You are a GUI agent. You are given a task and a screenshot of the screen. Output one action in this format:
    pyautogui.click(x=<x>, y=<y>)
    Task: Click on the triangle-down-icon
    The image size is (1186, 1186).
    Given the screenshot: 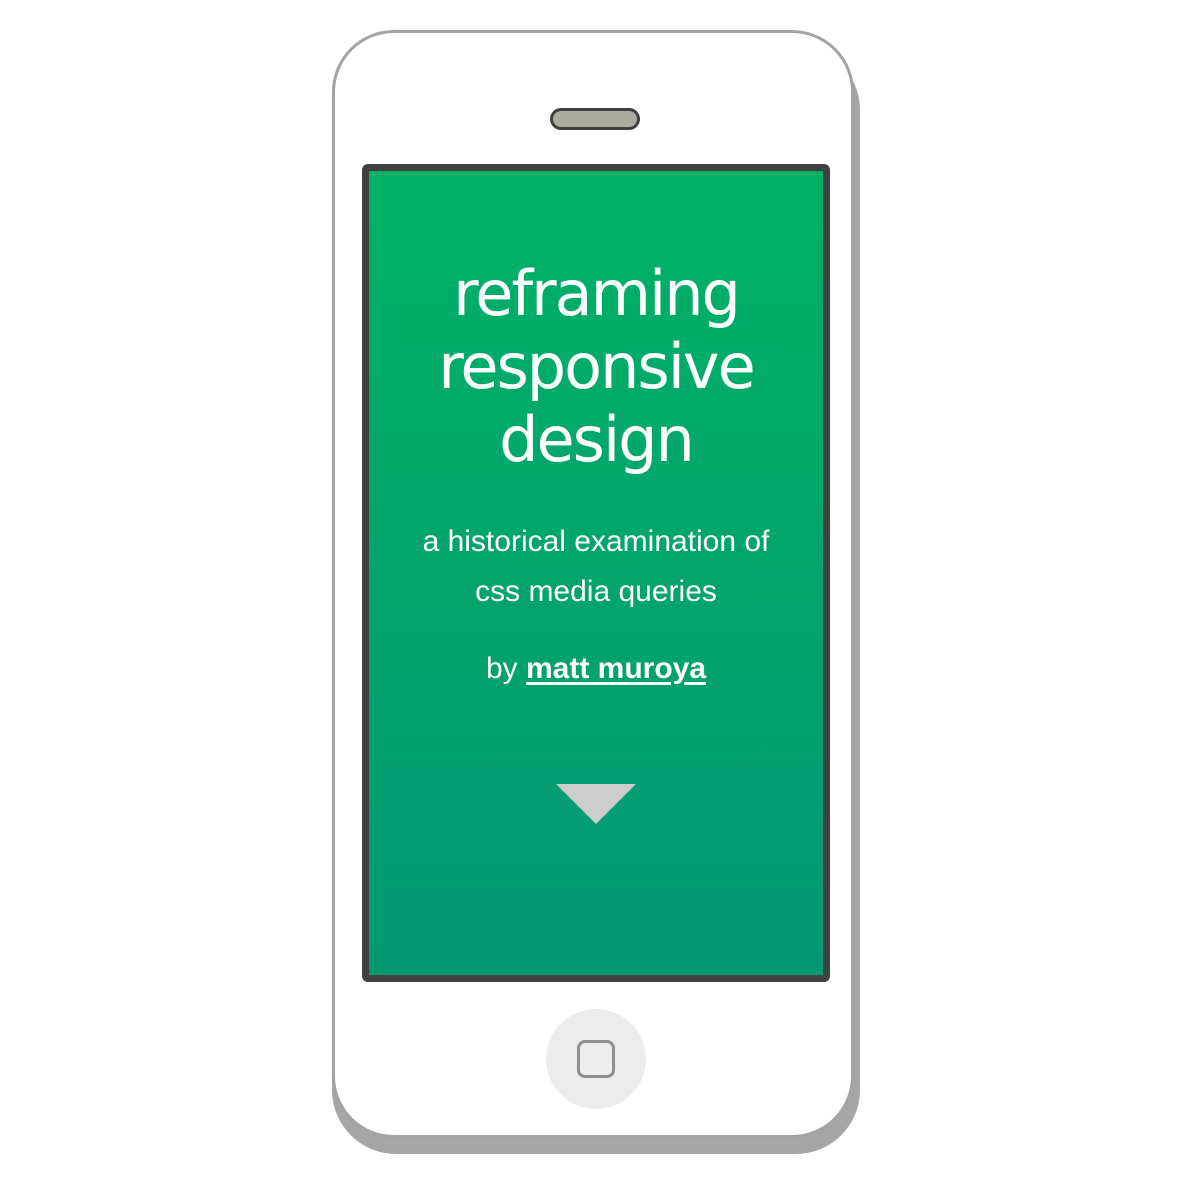 What is the action you would take?
    pyautogui.click(x=596, y=804)
    